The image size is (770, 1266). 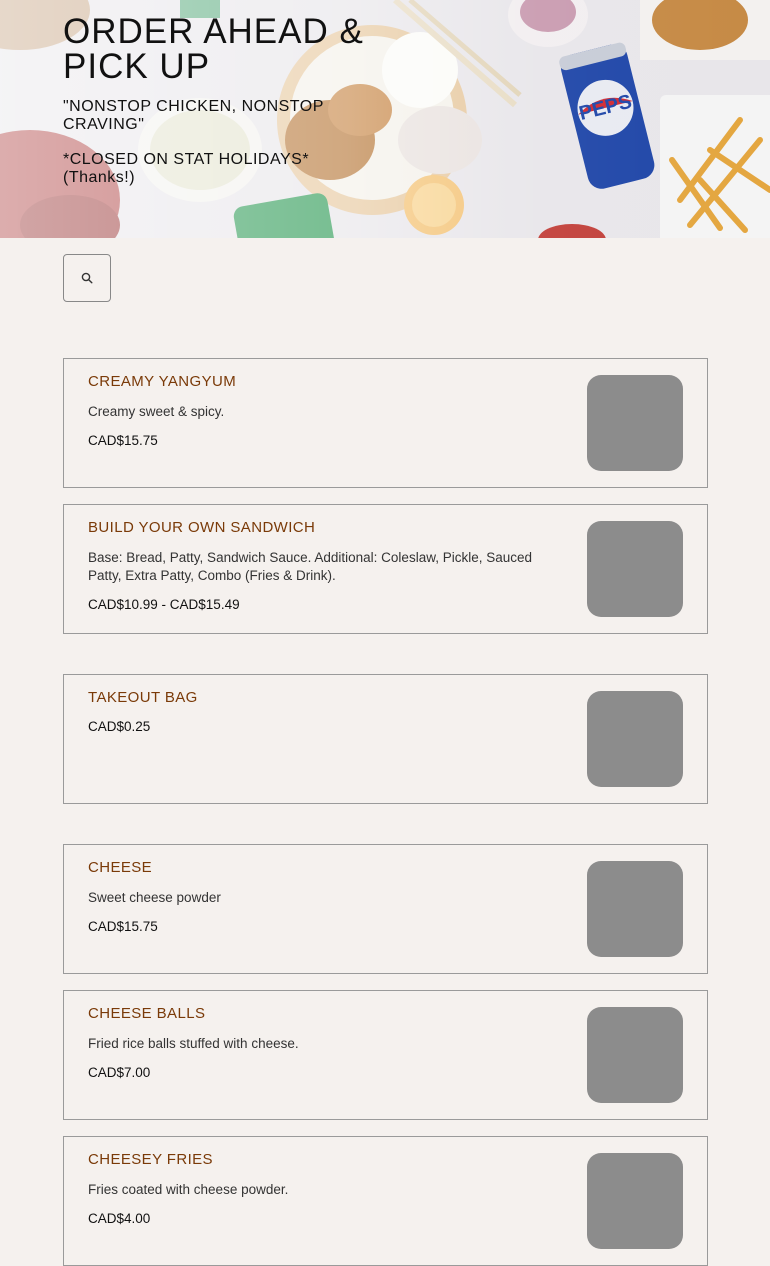 What do you see at coordinates (150, 1159) in the screenshot?
I see `menu-item-name: CHEESEY FRIES` at bounding box center [150, 1159].